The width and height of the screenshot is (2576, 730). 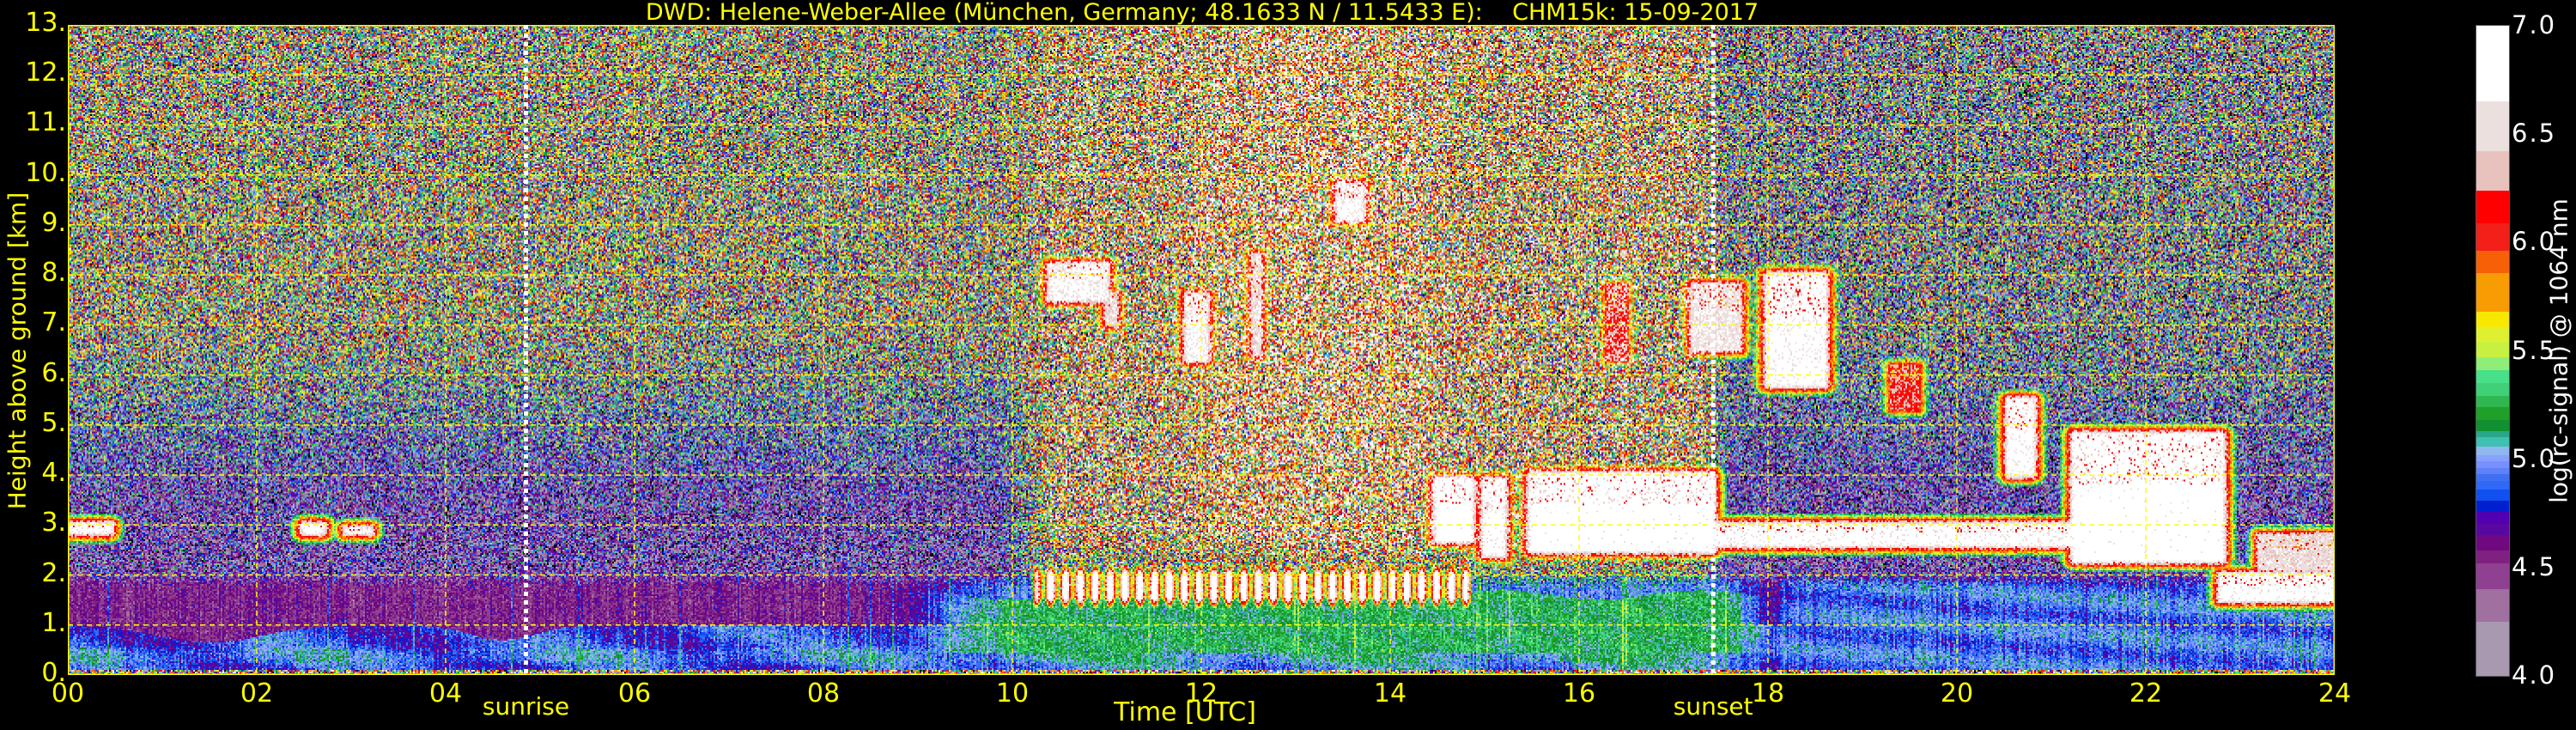 What do you see at coordinates (45, 73) in the screenshot?
I see `y-tick-label: 12.` at bounding box center [45, 73].